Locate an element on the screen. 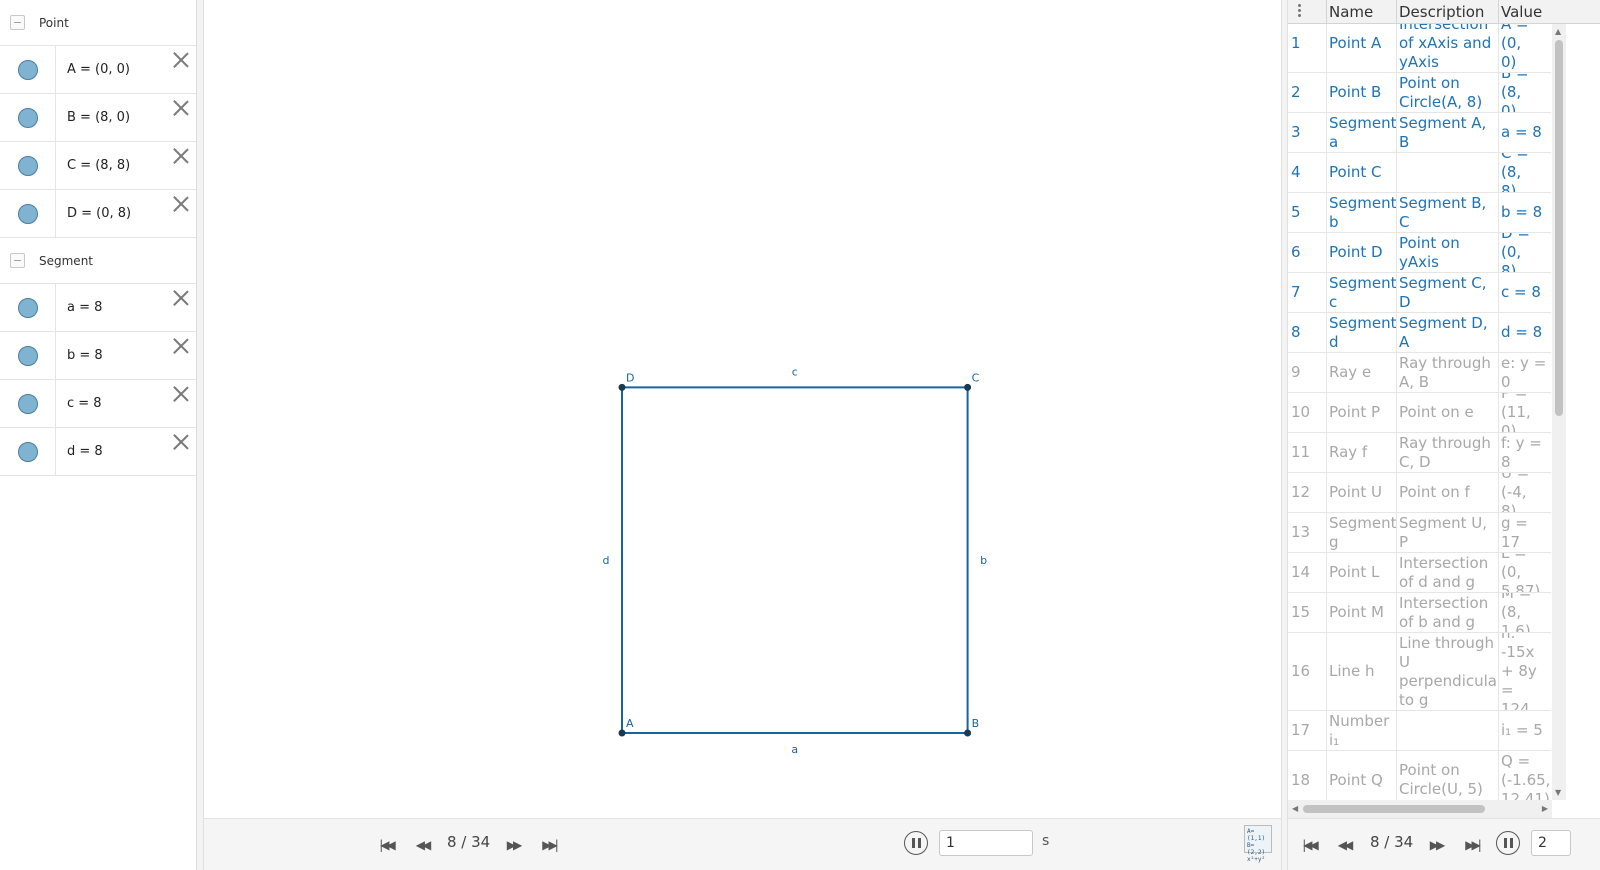 This screenshot has height=870, width=1600. point-A is located at coordinates (622, 733).